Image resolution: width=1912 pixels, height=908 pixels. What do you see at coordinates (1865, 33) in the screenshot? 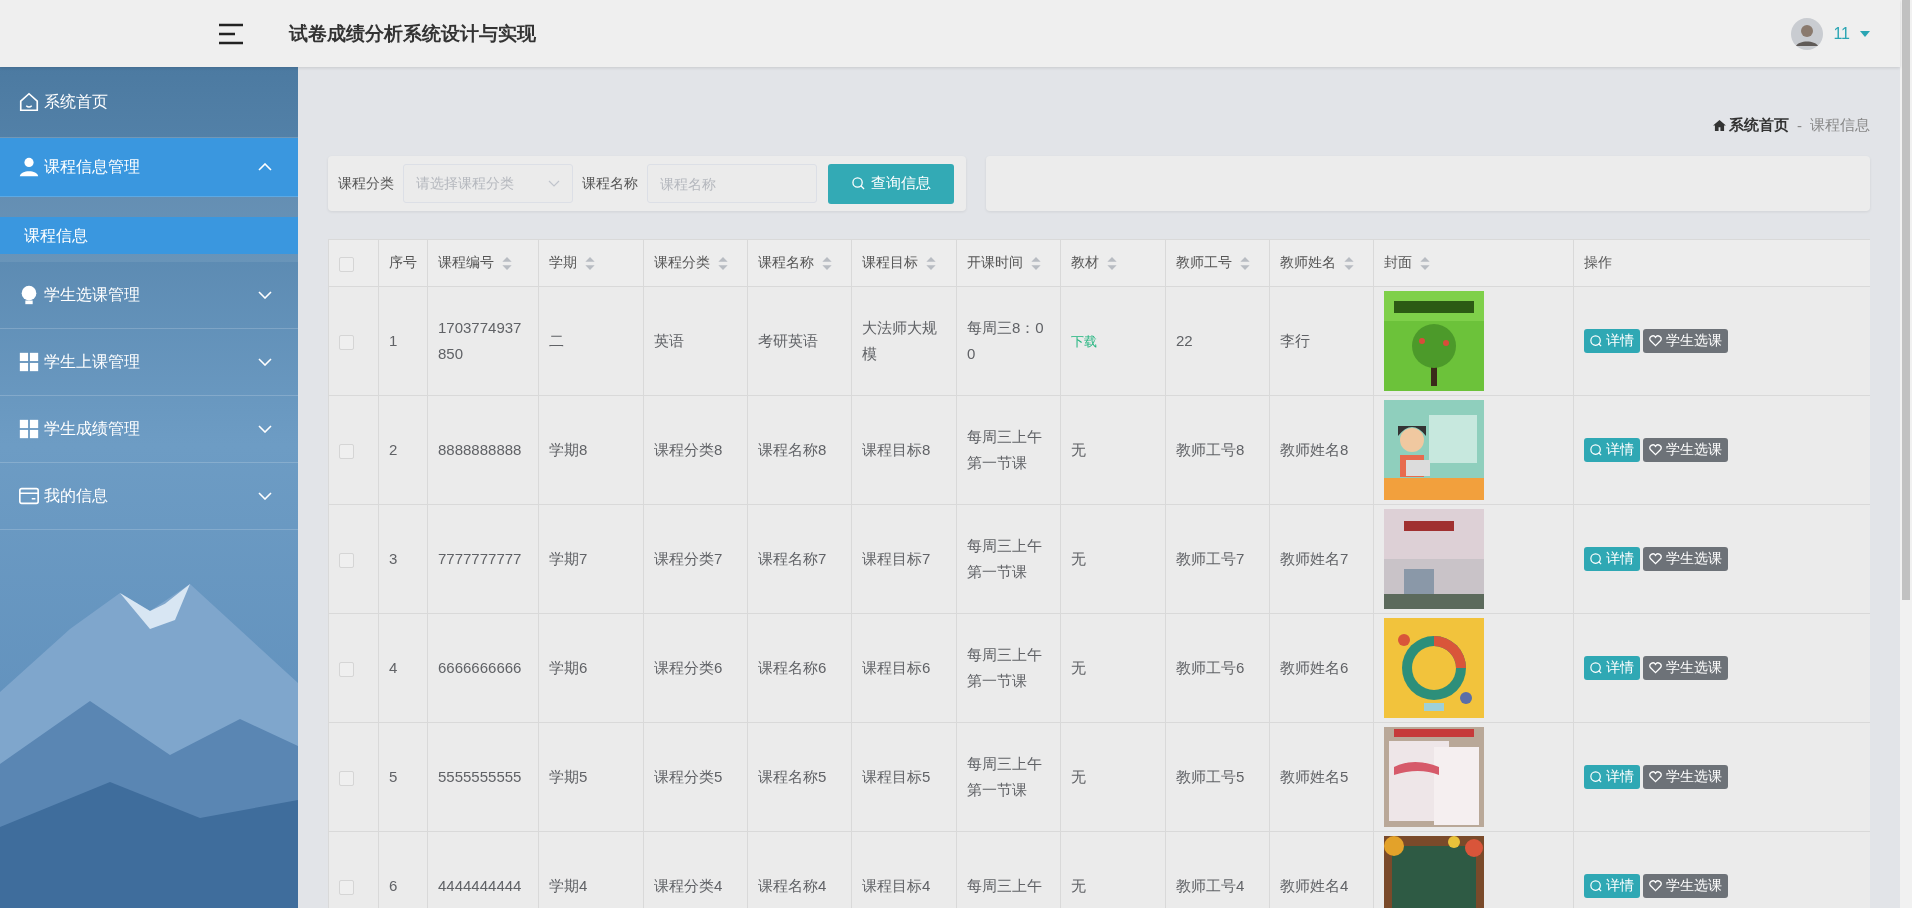
I see `caret-icon` at bounding box center [1865, 33].